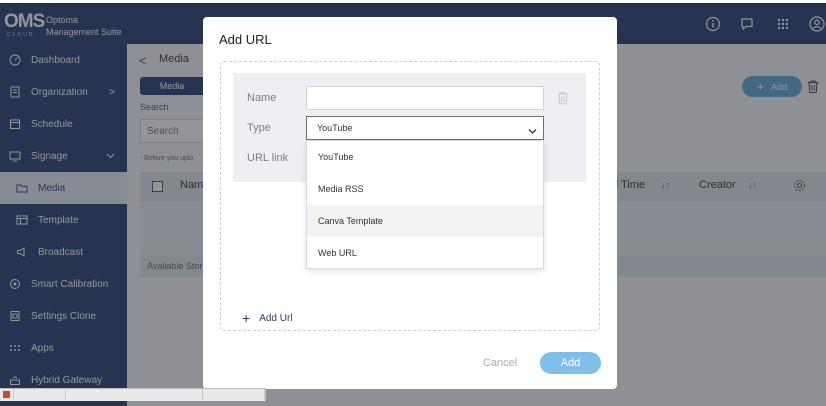  I want to click on url-link-label: URL link, so click(268, 158).